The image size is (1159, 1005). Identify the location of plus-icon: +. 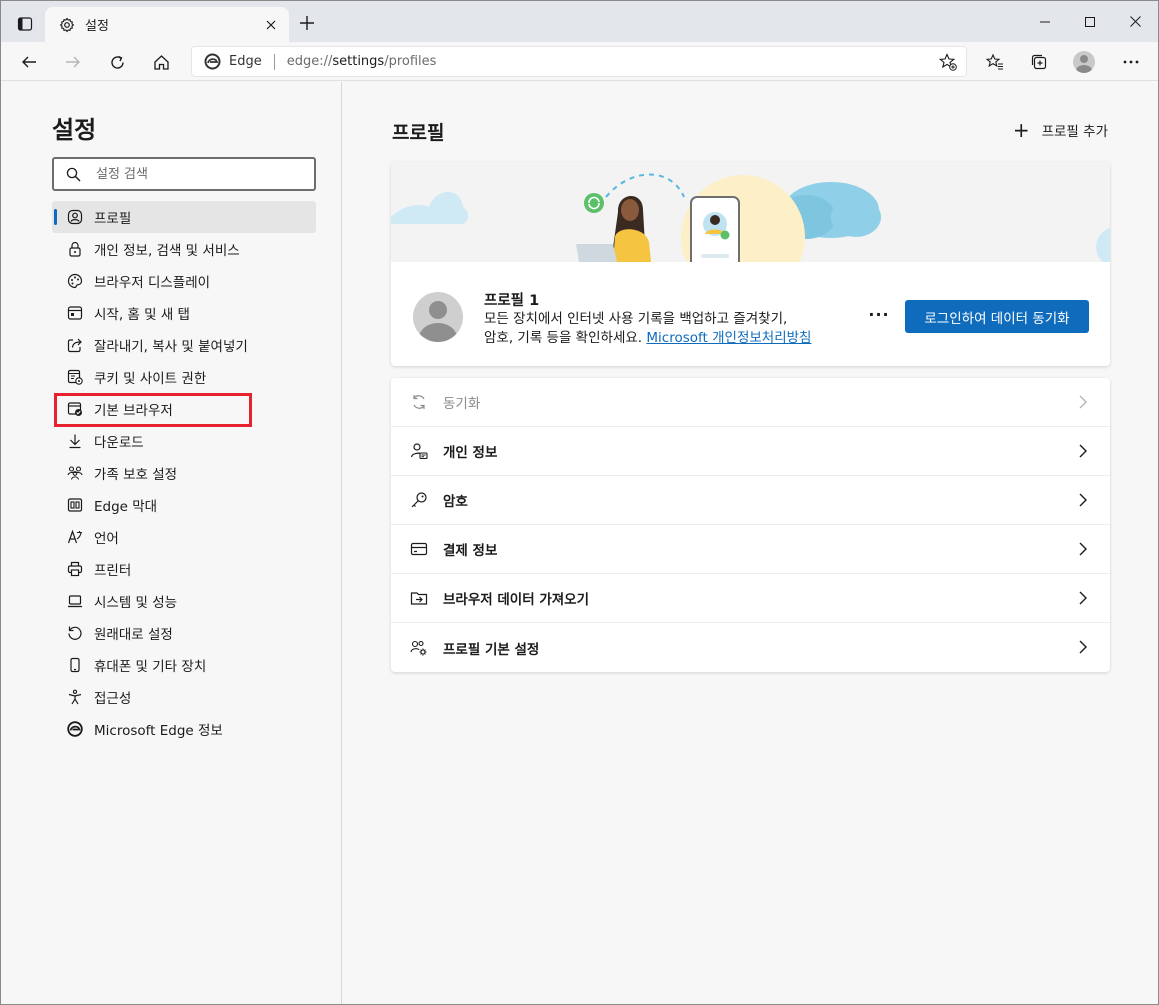
(1021, 130).